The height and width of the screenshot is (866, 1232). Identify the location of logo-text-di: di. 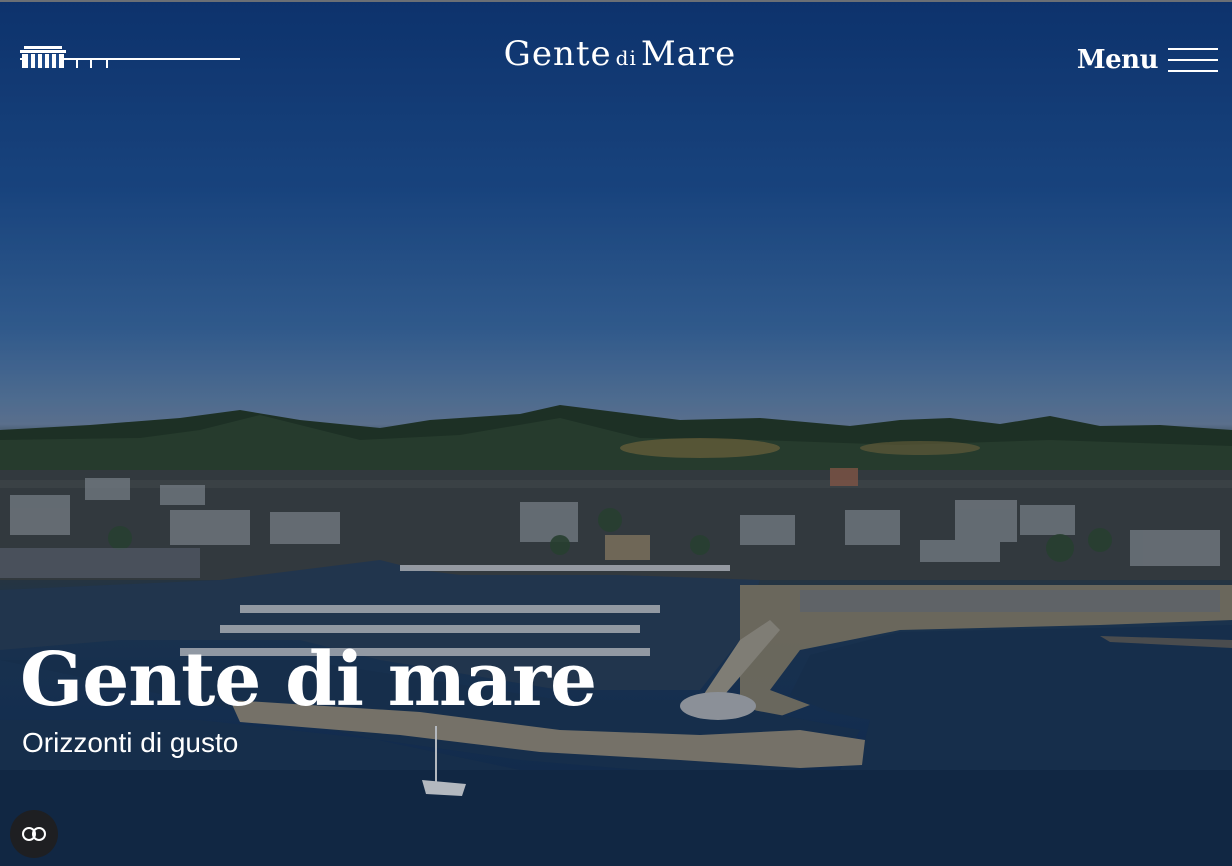
(626, 58).